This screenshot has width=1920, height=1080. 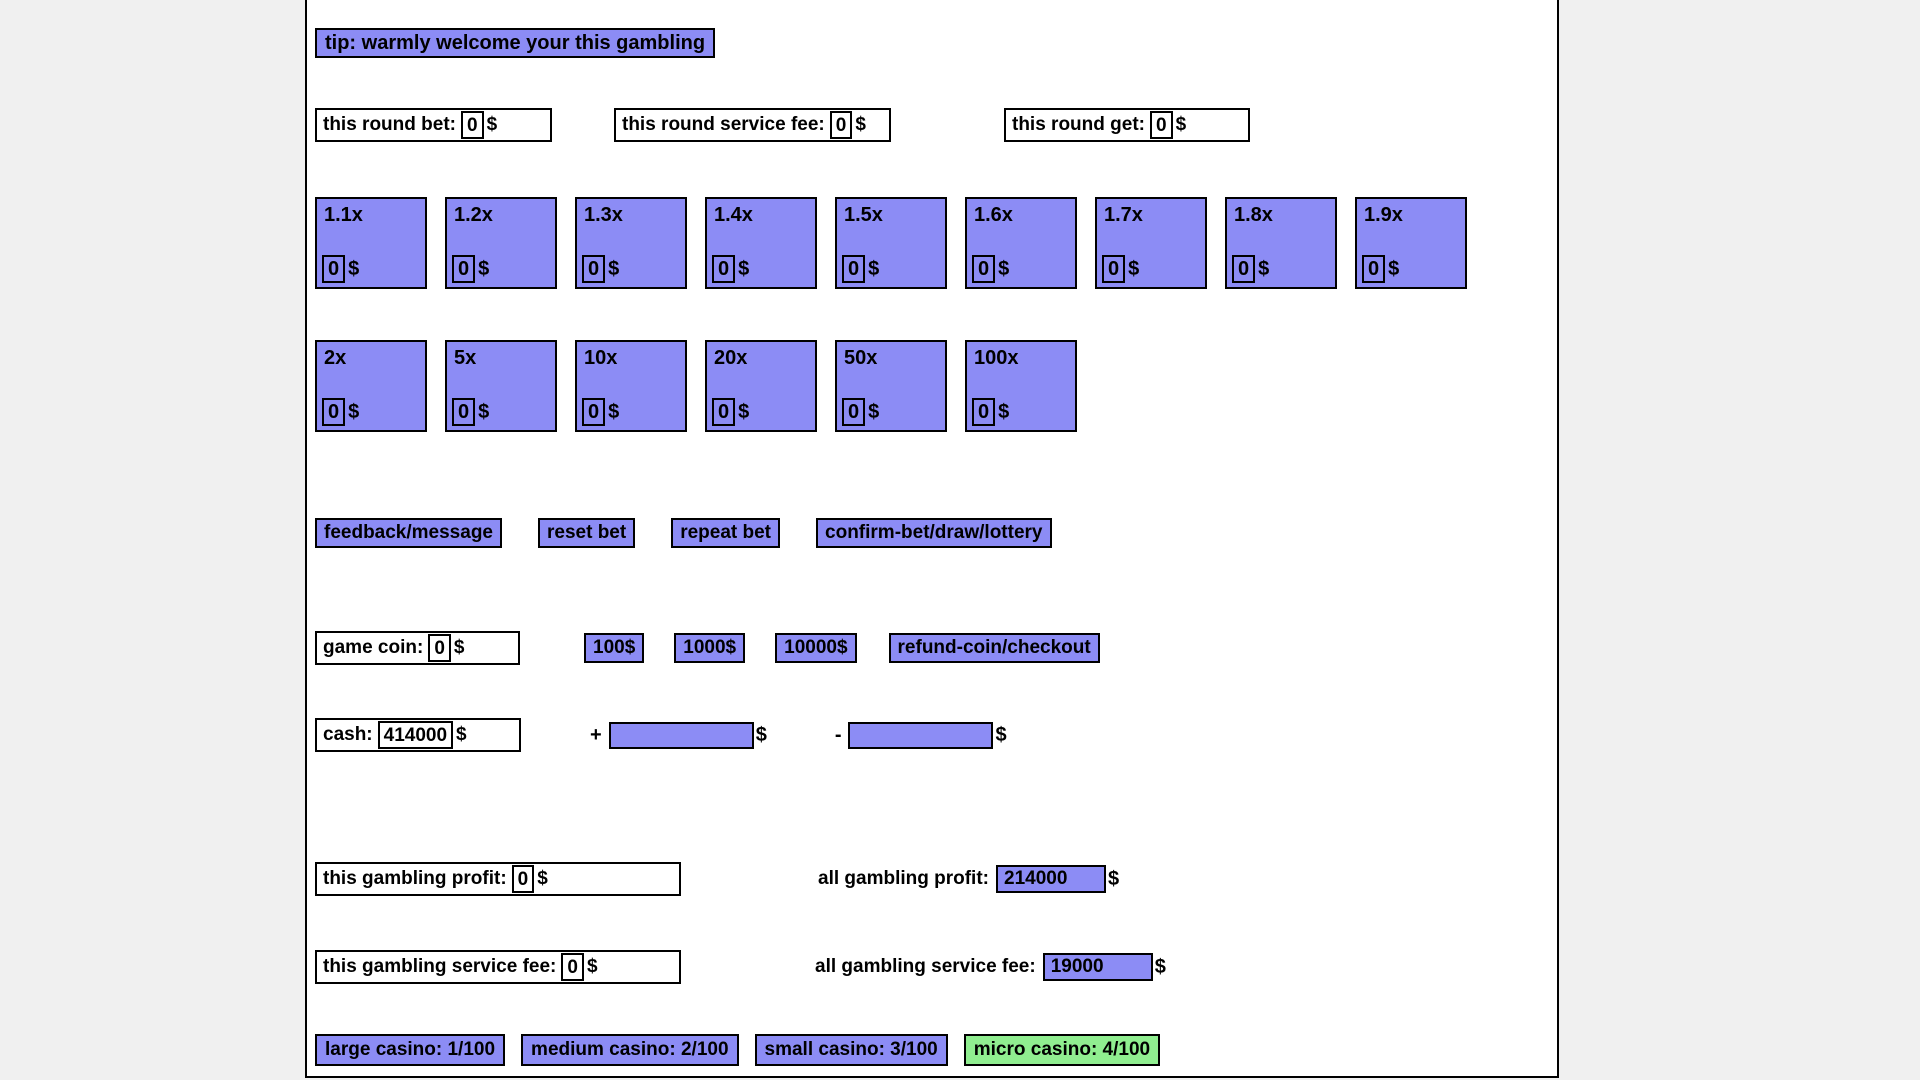 What do you see at coordinates (761, 243) in the screenshot?
I see `multiplier-tile-1.4x: 1.4x 0 $` at bounding box center [761, 243].